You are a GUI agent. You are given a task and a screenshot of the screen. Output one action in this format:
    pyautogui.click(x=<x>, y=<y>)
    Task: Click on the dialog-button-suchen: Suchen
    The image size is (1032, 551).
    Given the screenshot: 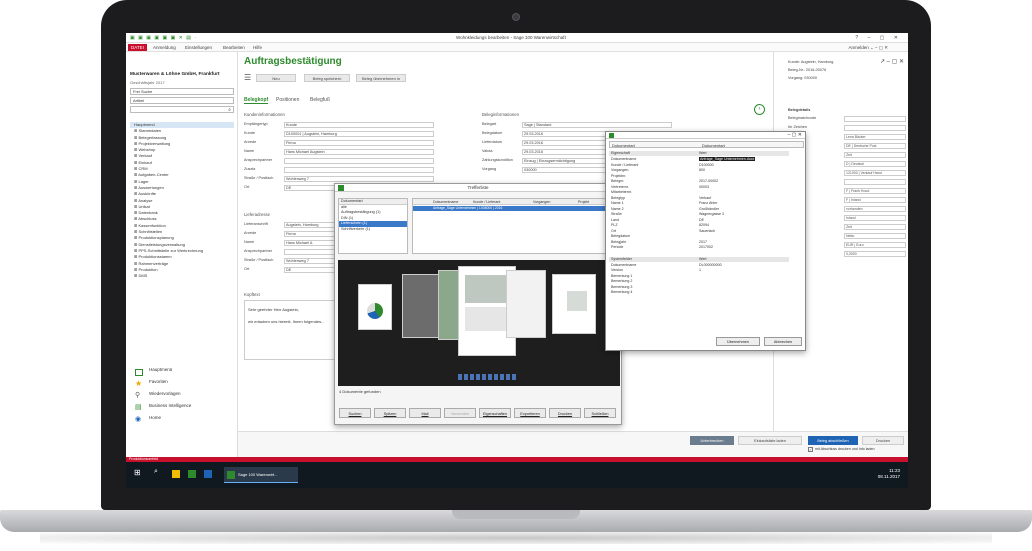 What is the action you would take?
    pyautogui.click(x=355, y=413)
    